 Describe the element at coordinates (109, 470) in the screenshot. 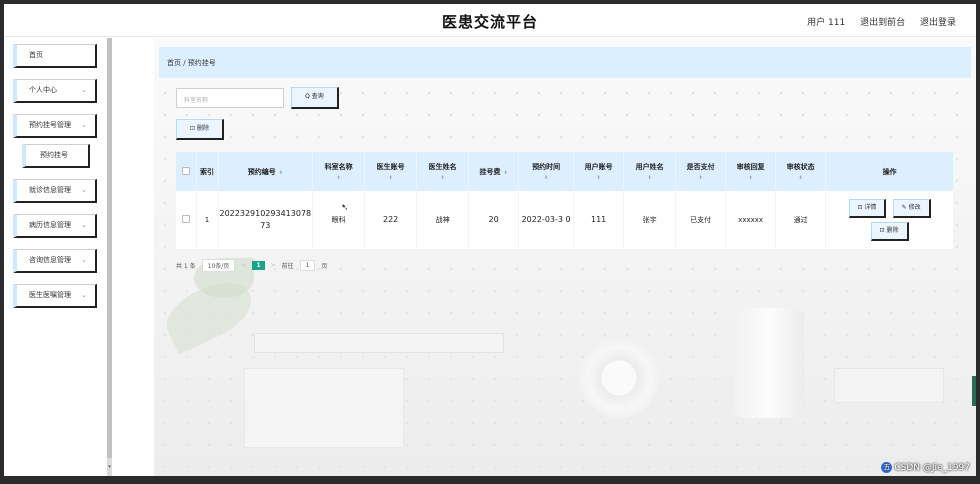

I see `scroll-down-icon: ▾` at that location.